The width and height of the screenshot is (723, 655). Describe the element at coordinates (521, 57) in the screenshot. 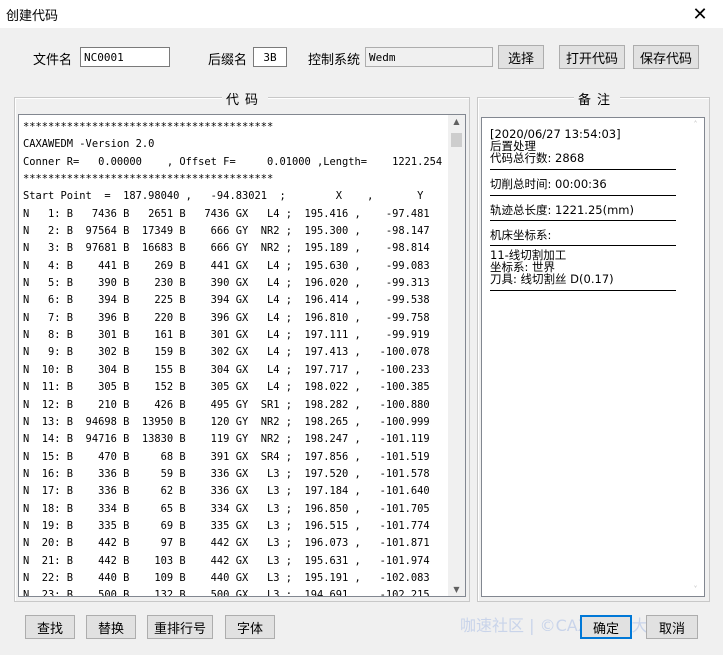

I see `select-button: 选择` at that location.